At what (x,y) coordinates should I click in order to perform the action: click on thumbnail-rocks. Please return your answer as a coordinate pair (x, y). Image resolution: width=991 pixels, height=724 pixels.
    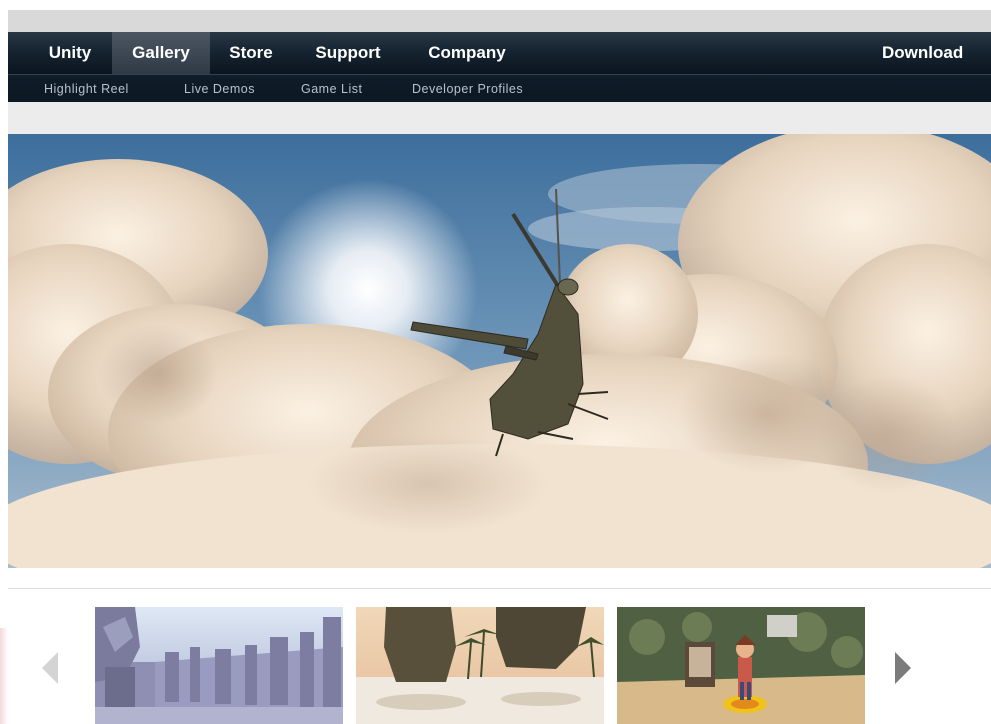
    Looking at the image, I should click on (480, 665).